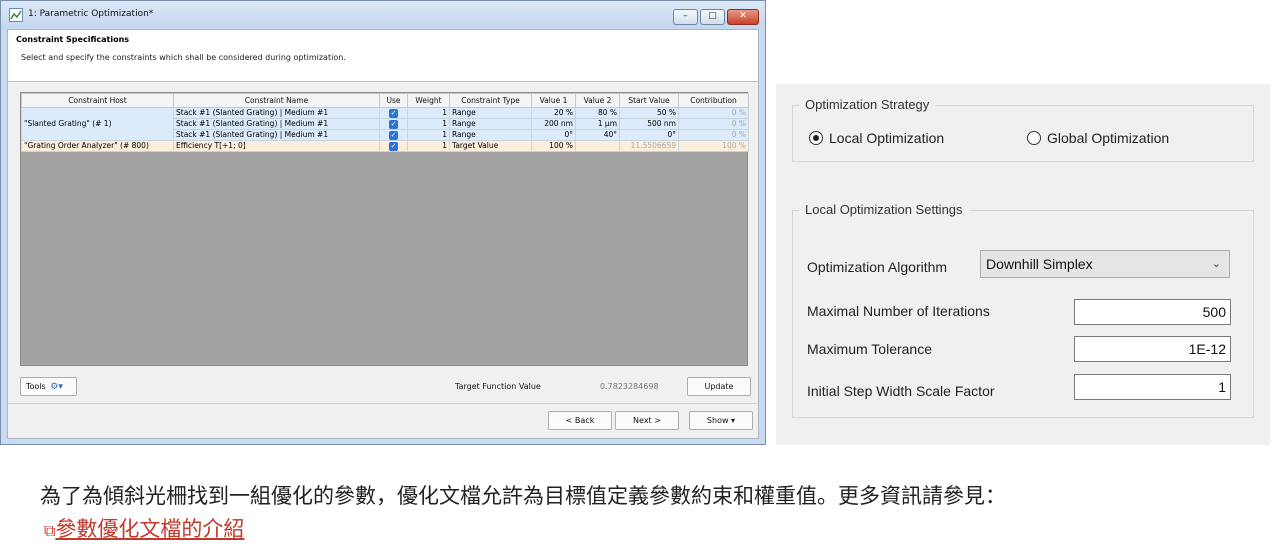 This screenshot has height=552, width=1278. What do you see at coordinates (97, 124) in the screenshot?
I see `constraint-host-cell: "Slanted Grating" (# 1)` at bounding box center [97, 124].